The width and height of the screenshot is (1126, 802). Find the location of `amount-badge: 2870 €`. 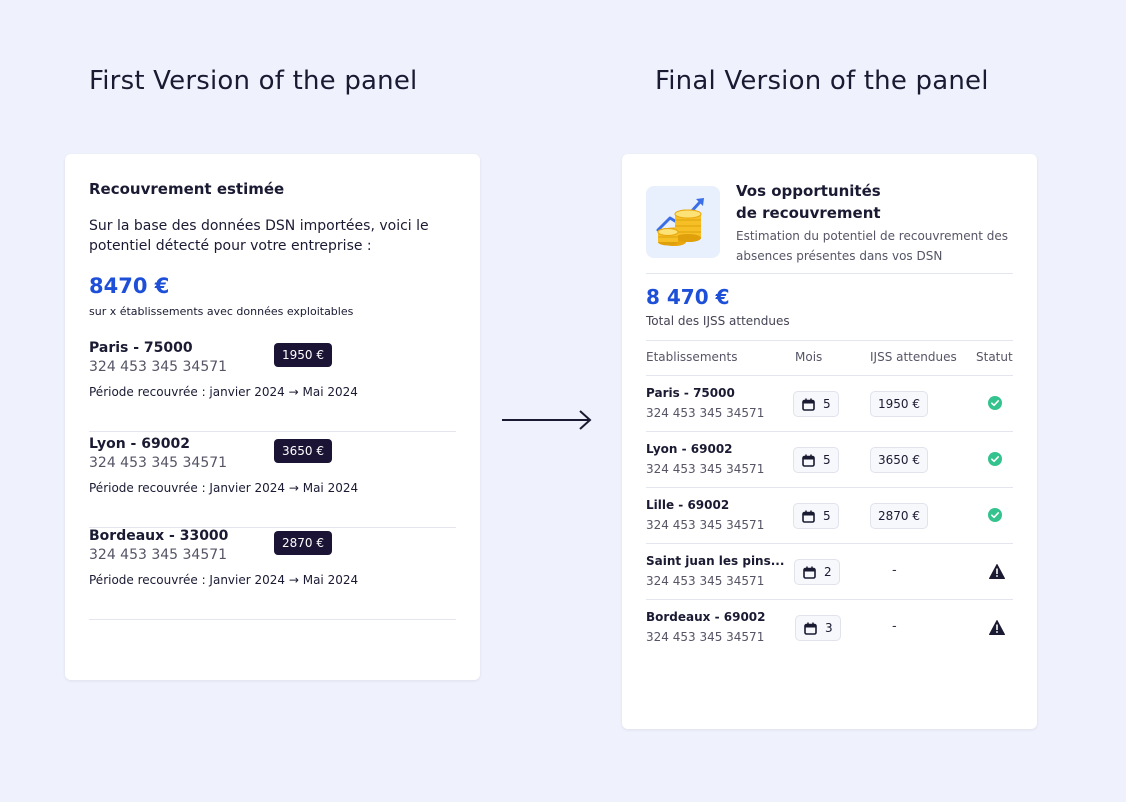

amount-badge: 2870 € is located at coordinates (303, 543).